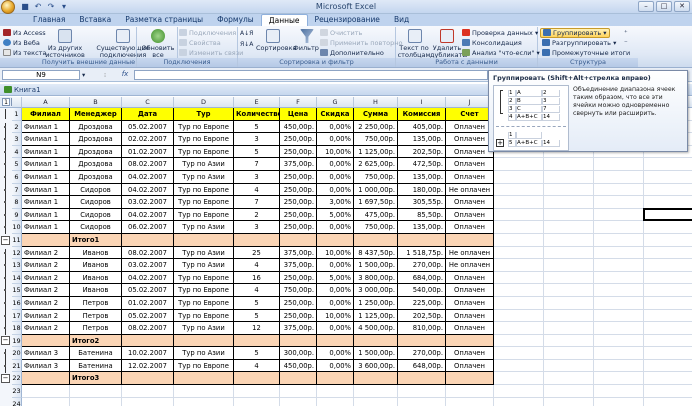  What do you see at coordinates (401, 20) in the screenshot?
I see `tab-6: Вид` at bounding box center [401, 20].